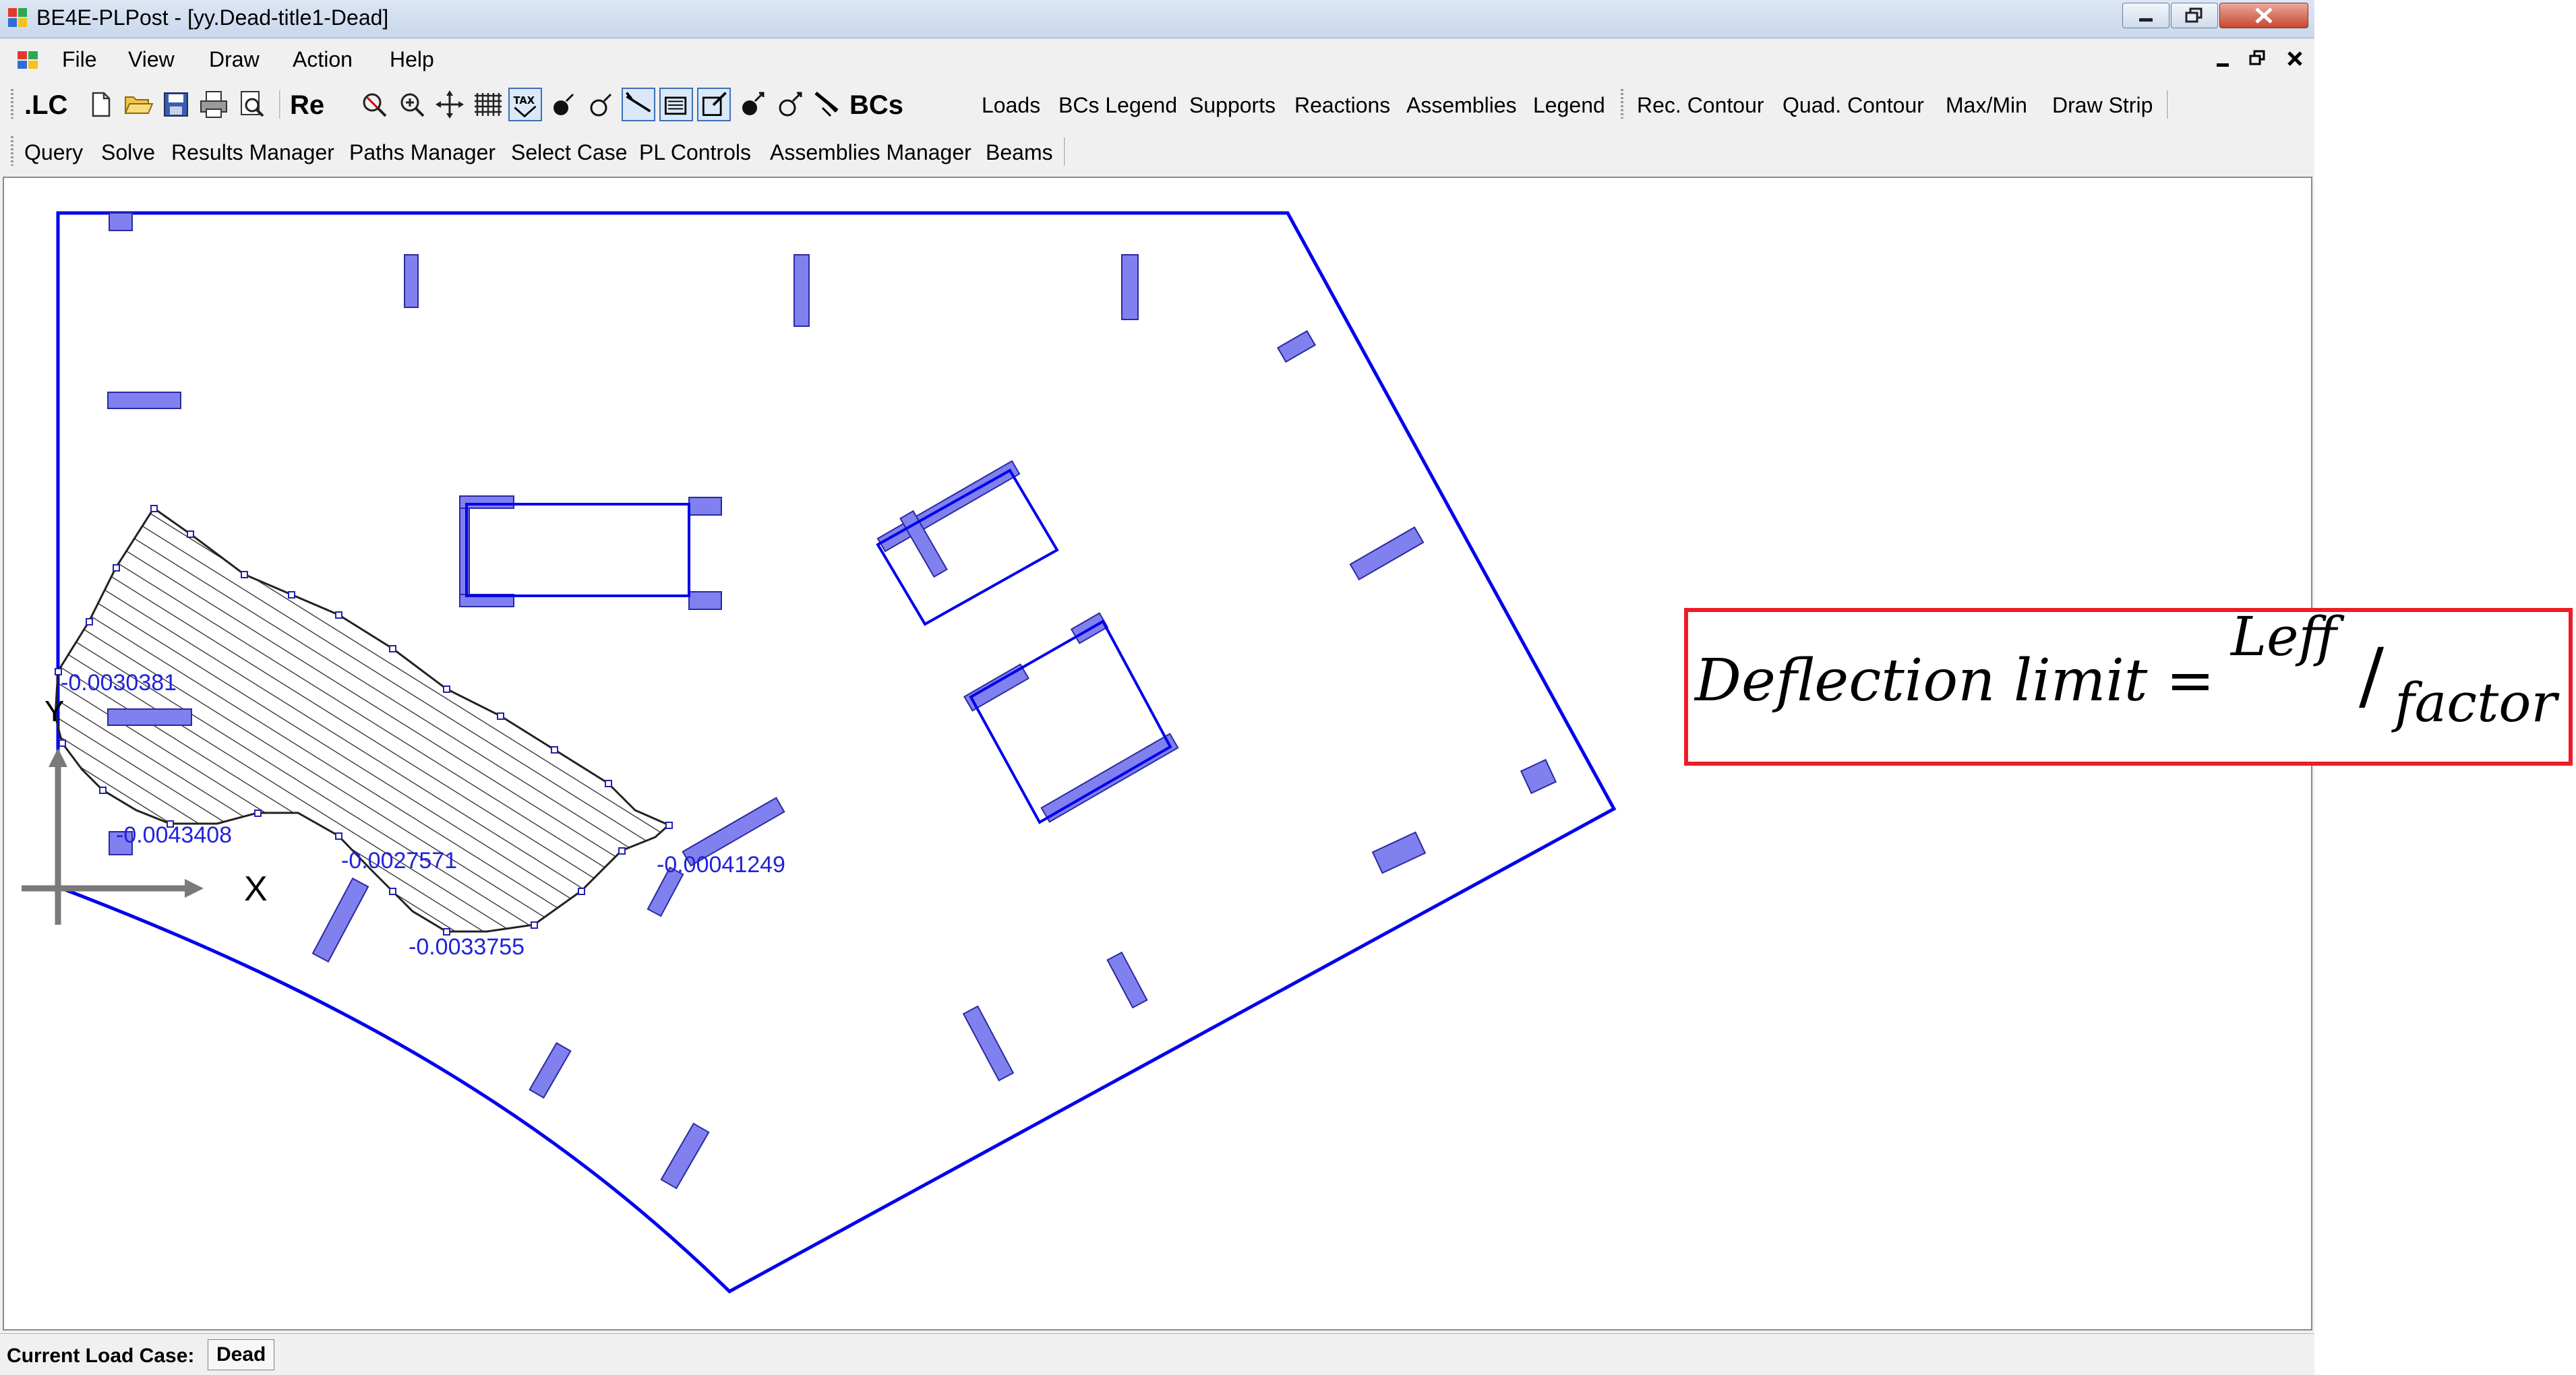 The width and height of the screenshot is (2576, 1375). I want to click on title-bar: BE4E-PLPost - [yy.Dead-title1-Dead], so click(1157, 19).